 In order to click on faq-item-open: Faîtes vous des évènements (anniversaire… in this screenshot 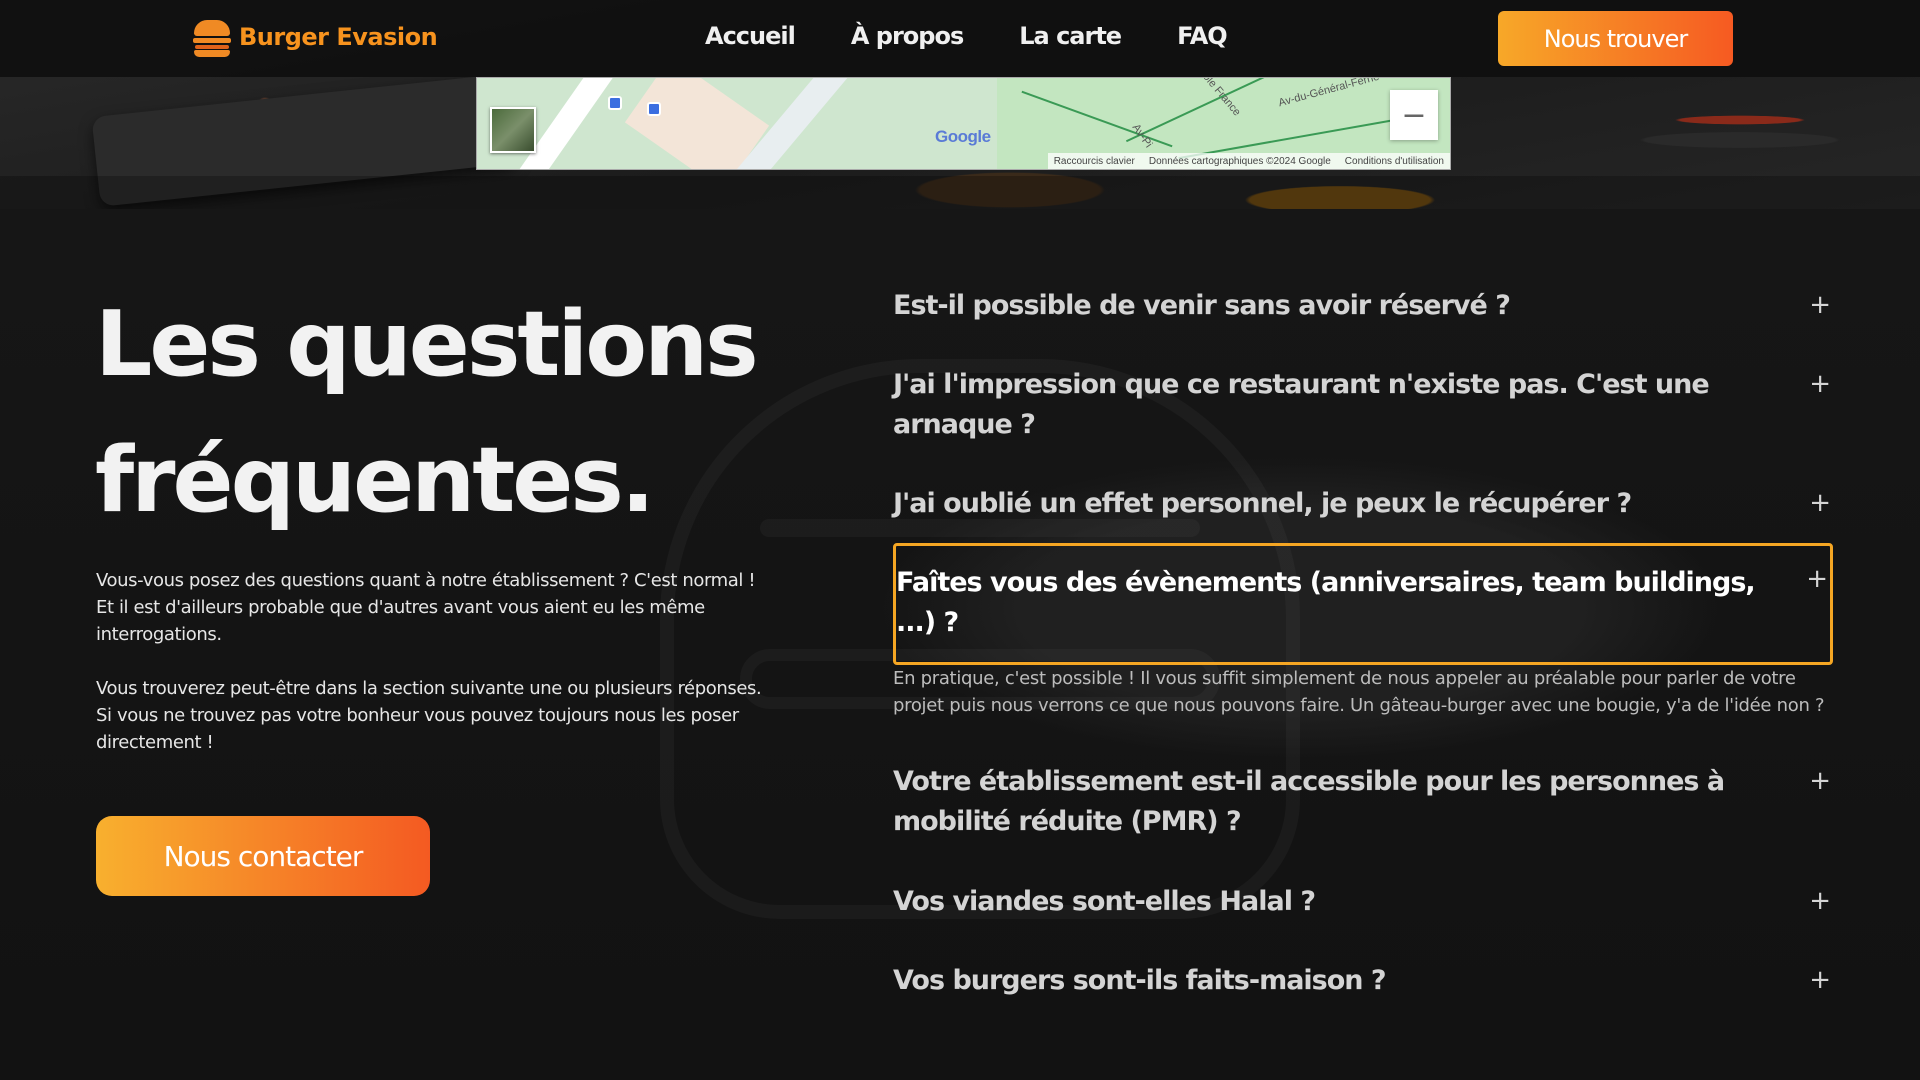, I will do `click(1363, 604)`.